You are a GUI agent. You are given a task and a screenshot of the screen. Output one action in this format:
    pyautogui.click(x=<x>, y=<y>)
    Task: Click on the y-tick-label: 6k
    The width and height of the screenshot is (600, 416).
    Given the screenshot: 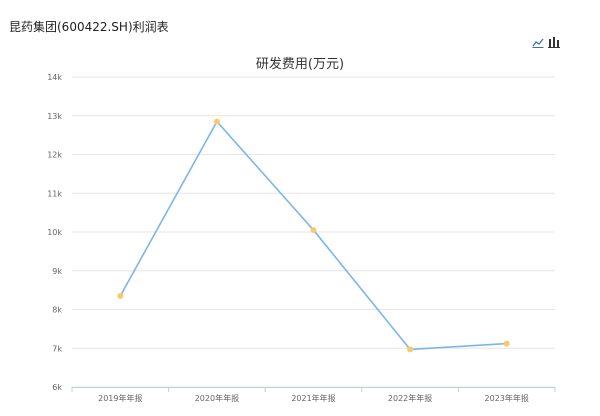 What is the action you would take?
    pyautogui.click(x=57, y=387)
    